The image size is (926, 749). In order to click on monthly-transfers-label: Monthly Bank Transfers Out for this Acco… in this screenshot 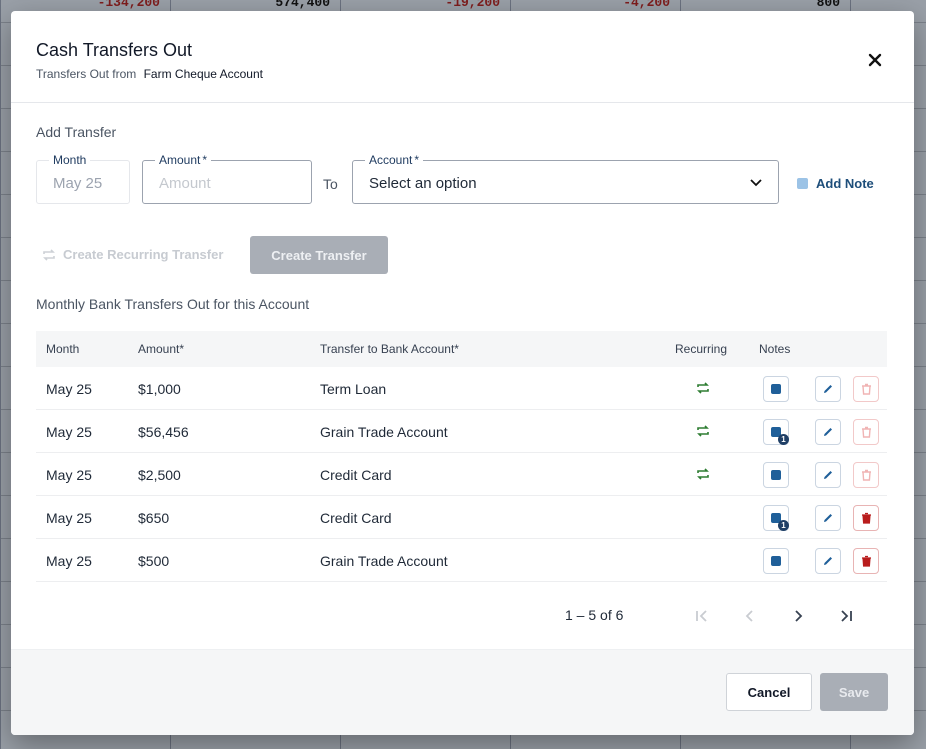, I will do `click(173, 304)`.